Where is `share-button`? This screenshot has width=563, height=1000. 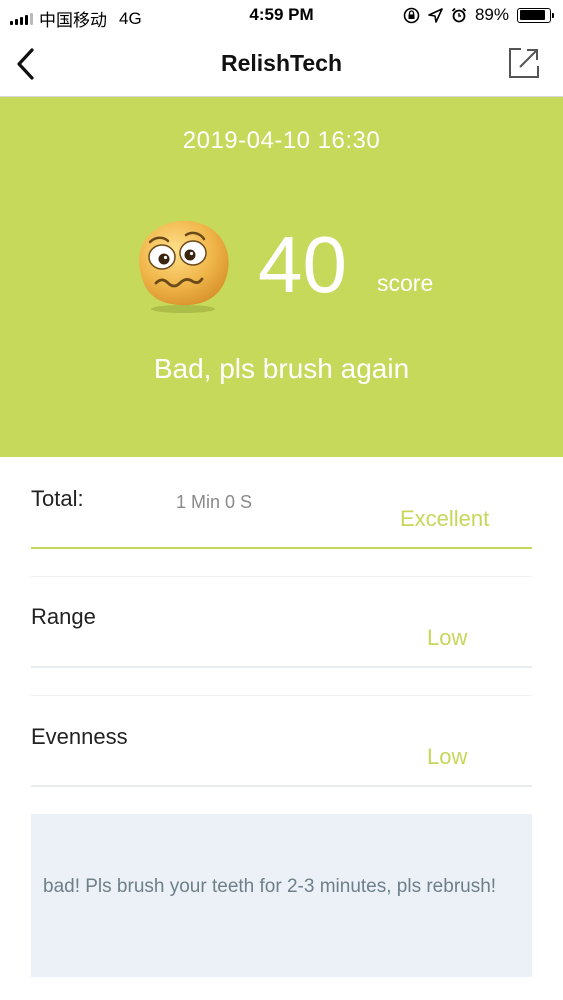
share-button is located at coordinates (524, 63).